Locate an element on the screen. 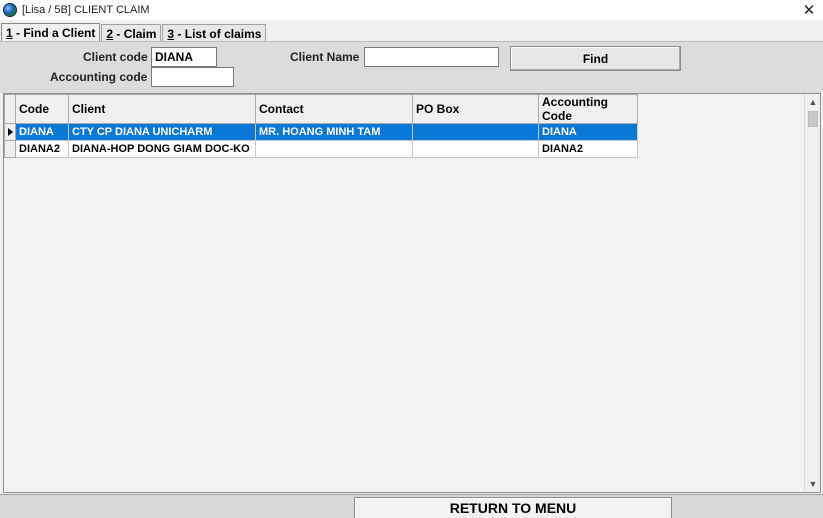 The width and height of the screenshot is (823, 518). title-bar: [Lisa / 5B] CLIENT CLAIM ✕ is located at coordinates (411, 10).